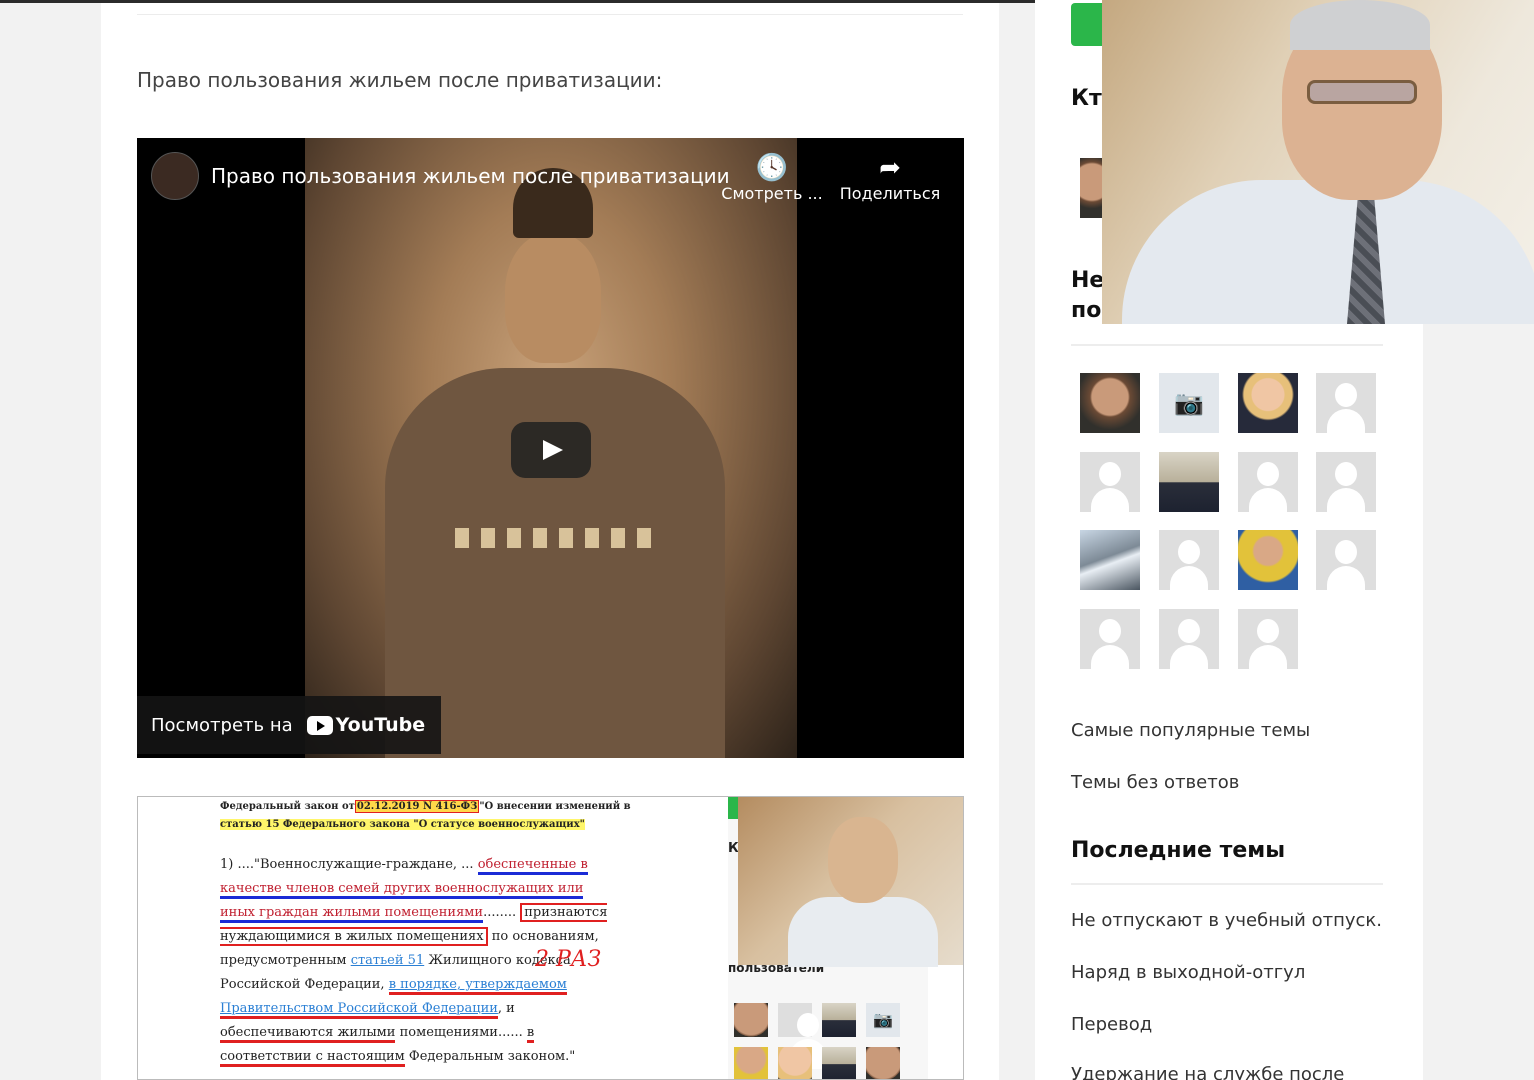  I want to click on watch-on-youtube-button: Посмотреть на YouTube, so click(289, 725).